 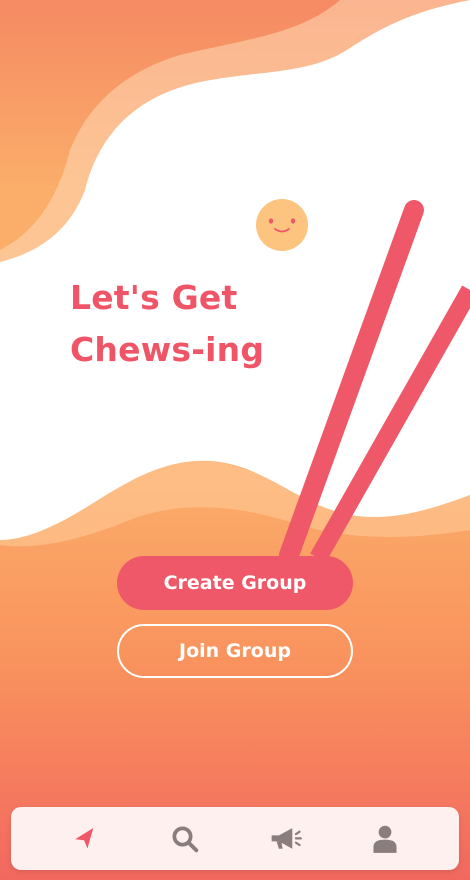 I want to click on create-group-button: Create Group, so click(x=235, y=583).